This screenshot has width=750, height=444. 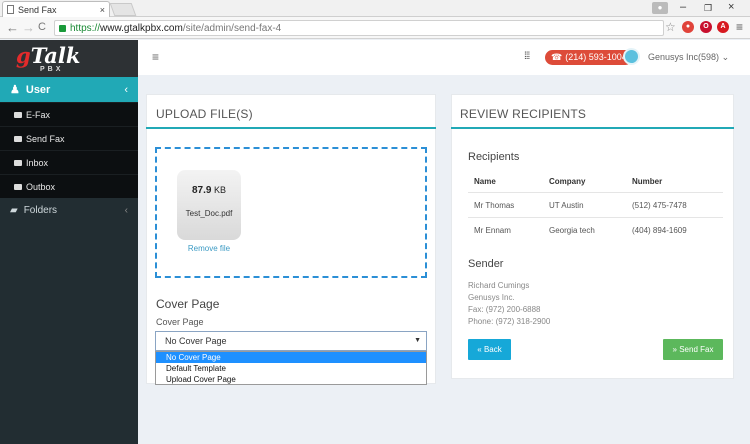 What do you see at coordinates (209, 248) in the screenshot?
I see `remove-file-link: Remove file` at bounding box center [209, 248].